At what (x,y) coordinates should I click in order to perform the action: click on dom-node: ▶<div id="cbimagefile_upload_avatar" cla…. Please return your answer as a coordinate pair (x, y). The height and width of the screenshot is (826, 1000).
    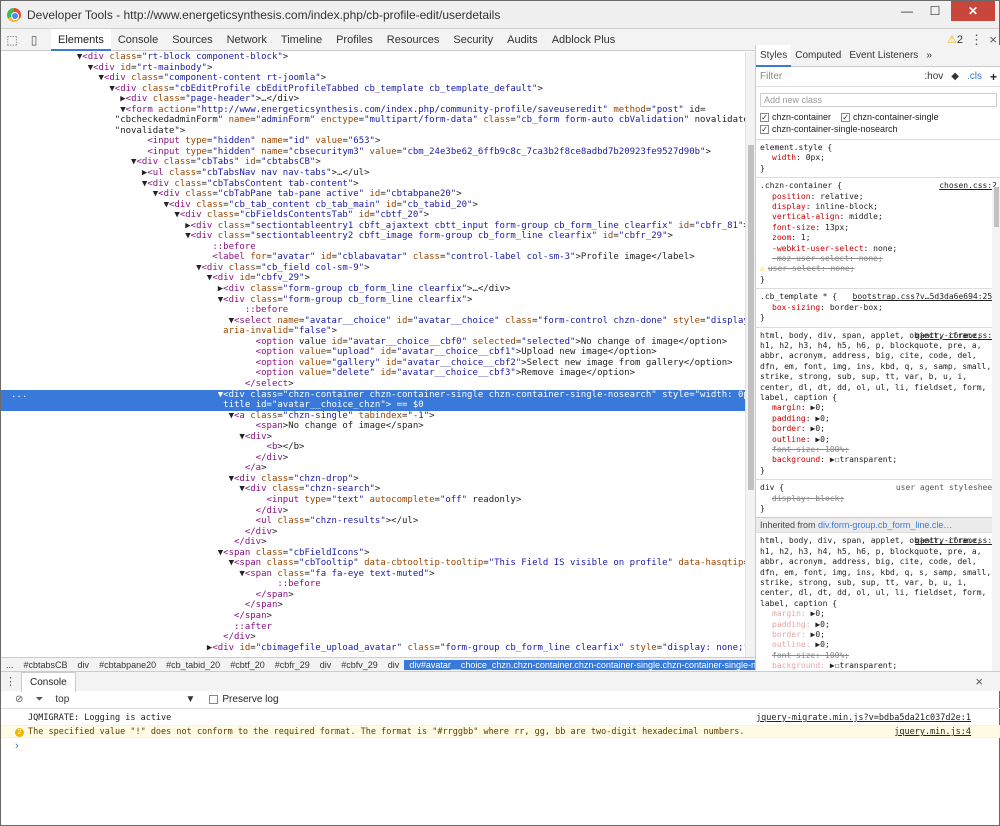
    Looking at the image, I should click on (378, 648).